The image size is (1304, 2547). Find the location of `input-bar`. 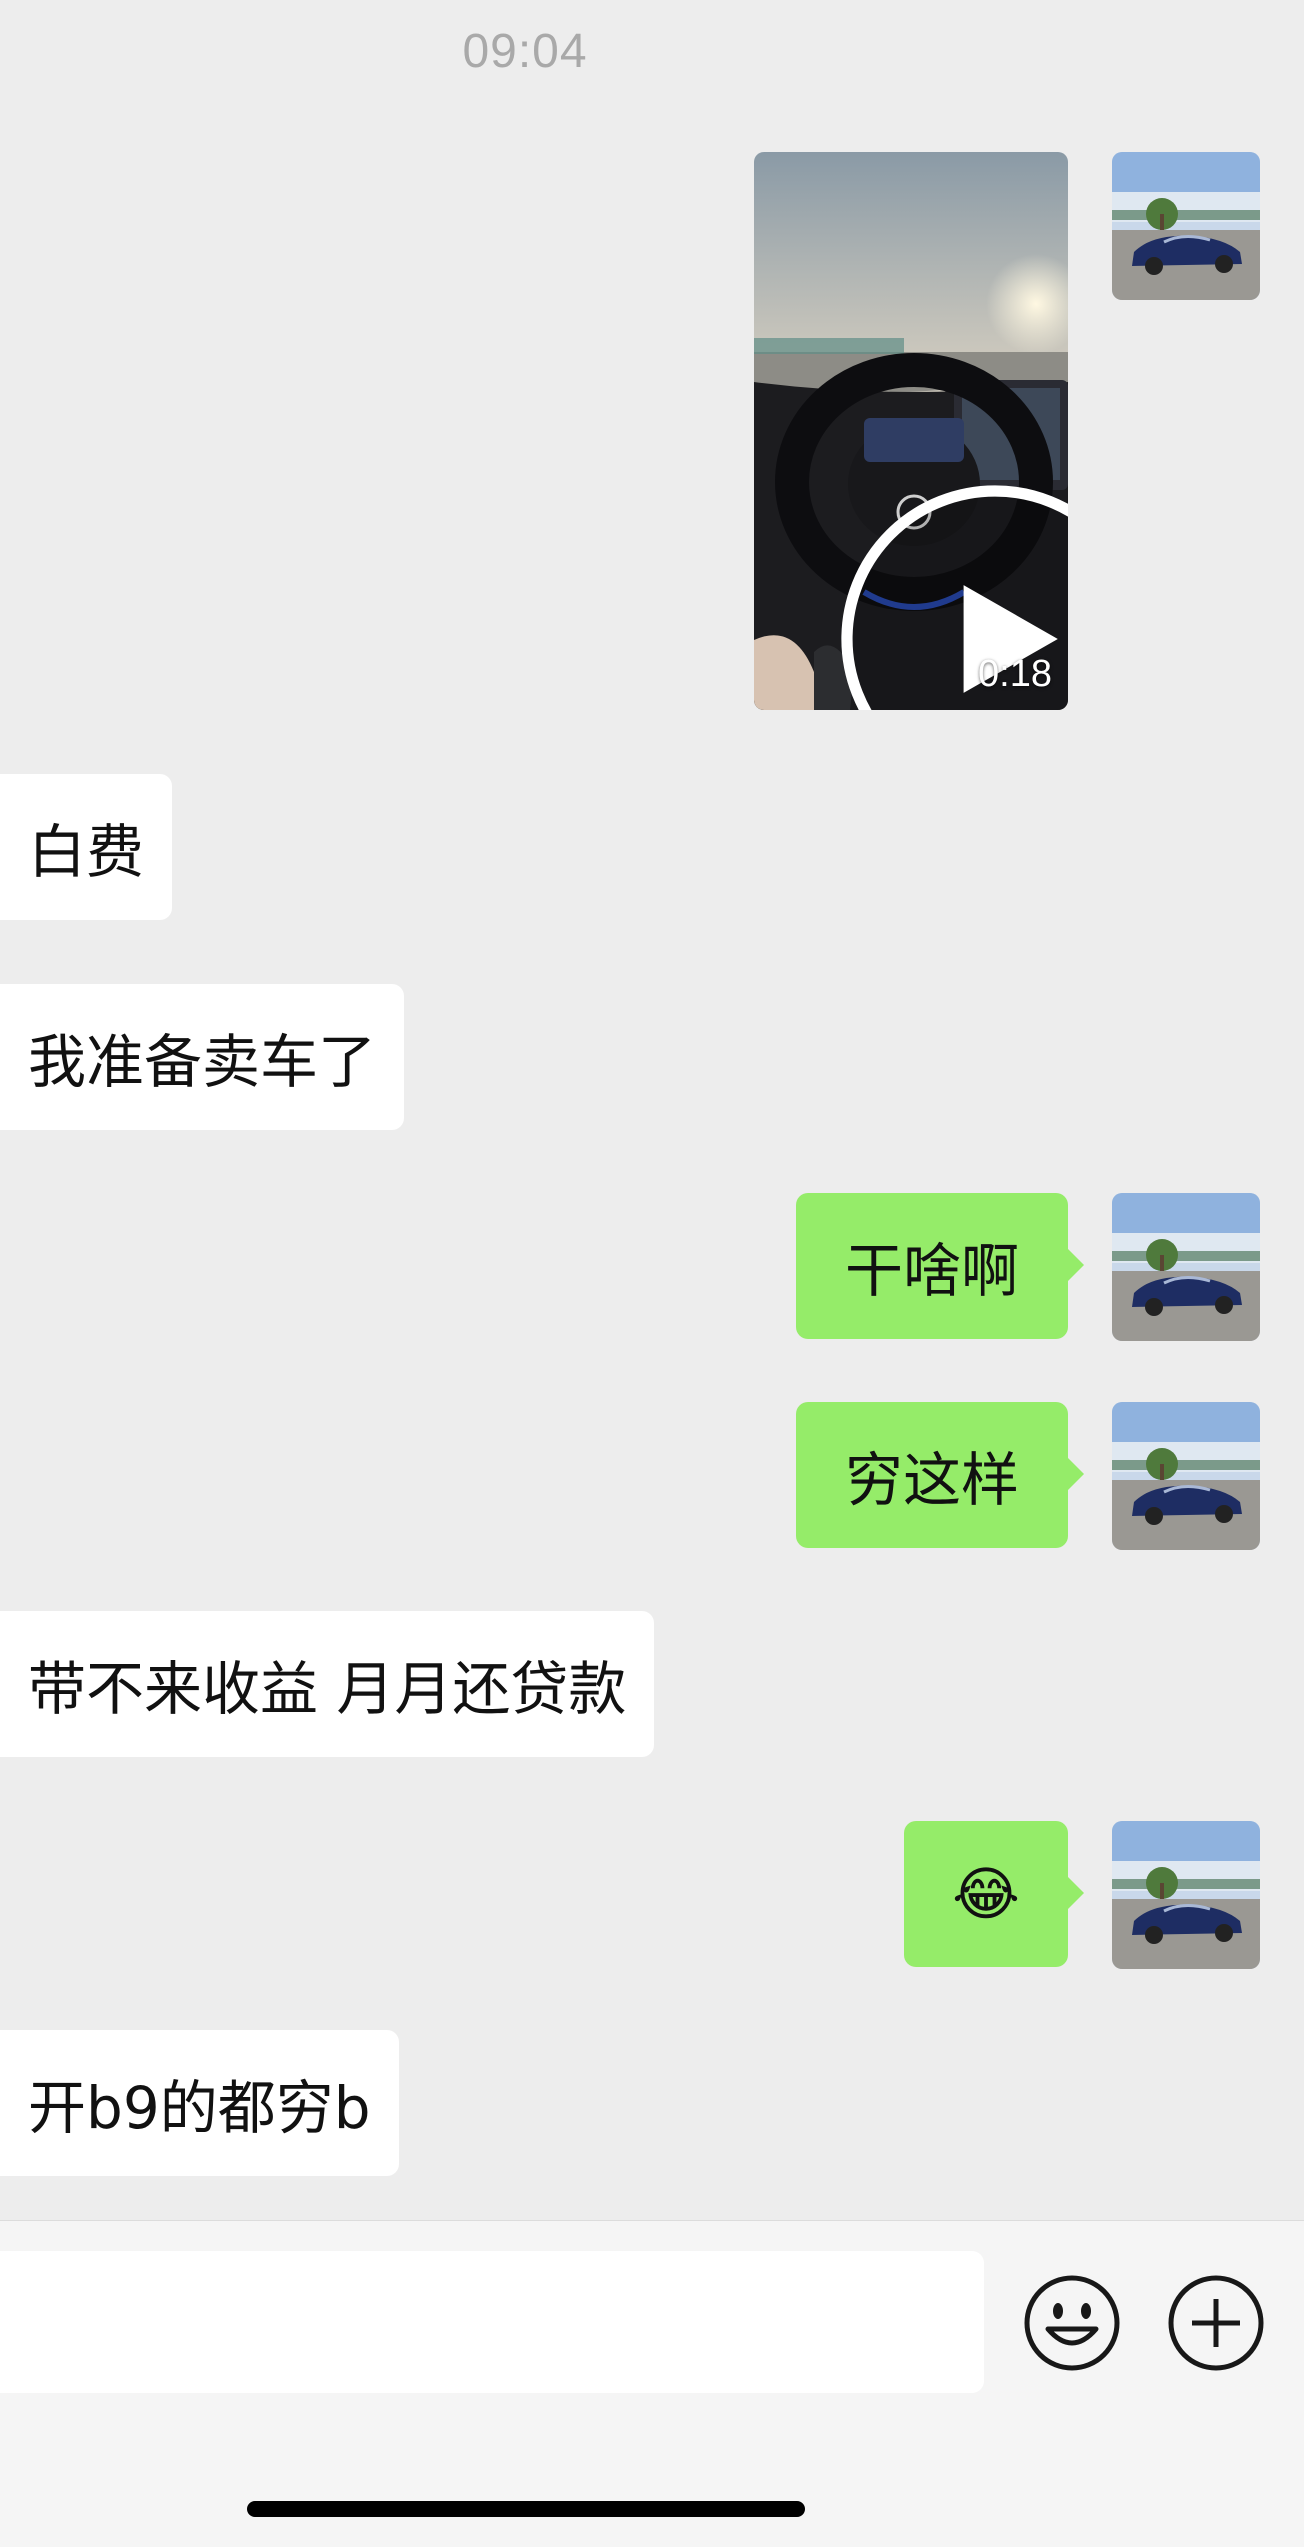

input-bar is located at coordinates (652, 2383).